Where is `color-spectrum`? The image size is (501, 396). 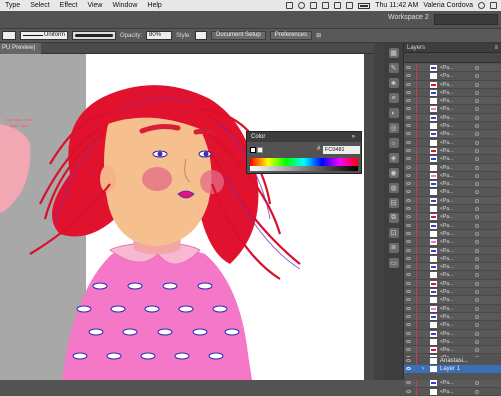 color-spectrum is located at coordinates (304, 162).